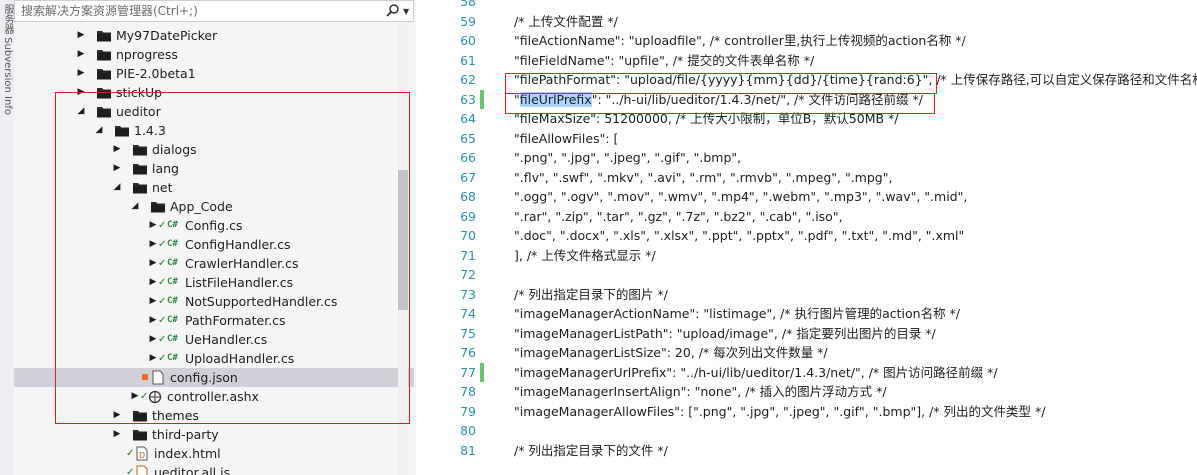 The width and height of the screenshot is (1197, 475). Describe the element at coordinates (192, 470) in the screenshot. I see `tree-item-label: ueditor.all.js` at that location.